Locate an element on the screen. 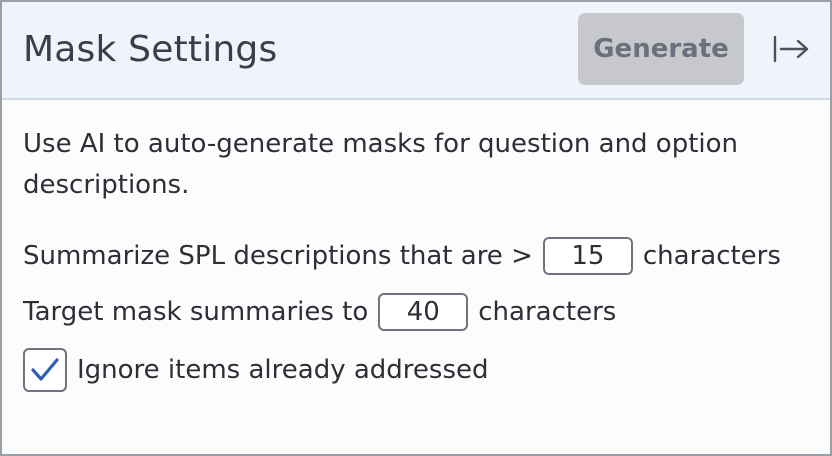  target-suffix-label: characters is located at coordinates (547, 312).